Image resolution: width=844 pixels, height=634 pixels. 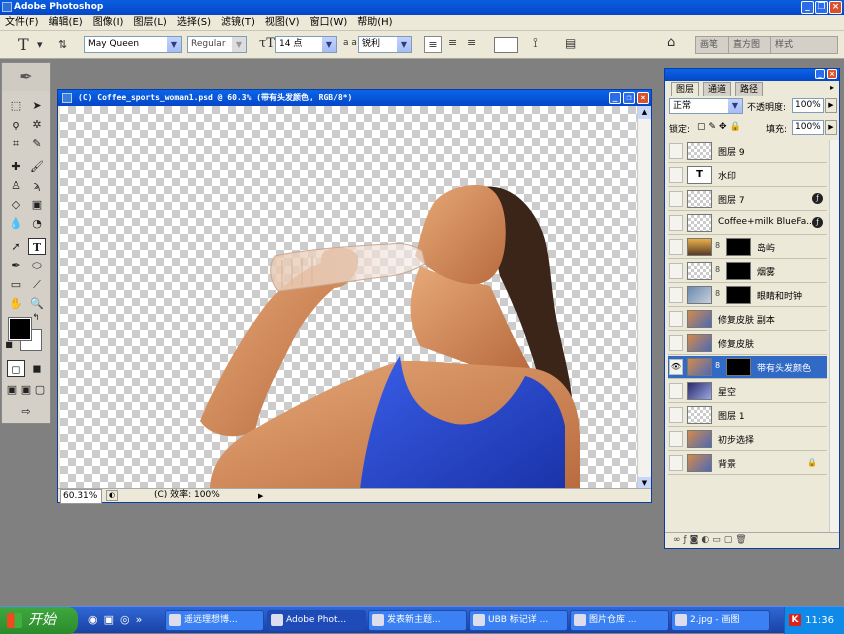 What do you see at coordinates (747, 391) in the screenshot?
I see `layer-row: 星空` at bounding box center [747, 391].